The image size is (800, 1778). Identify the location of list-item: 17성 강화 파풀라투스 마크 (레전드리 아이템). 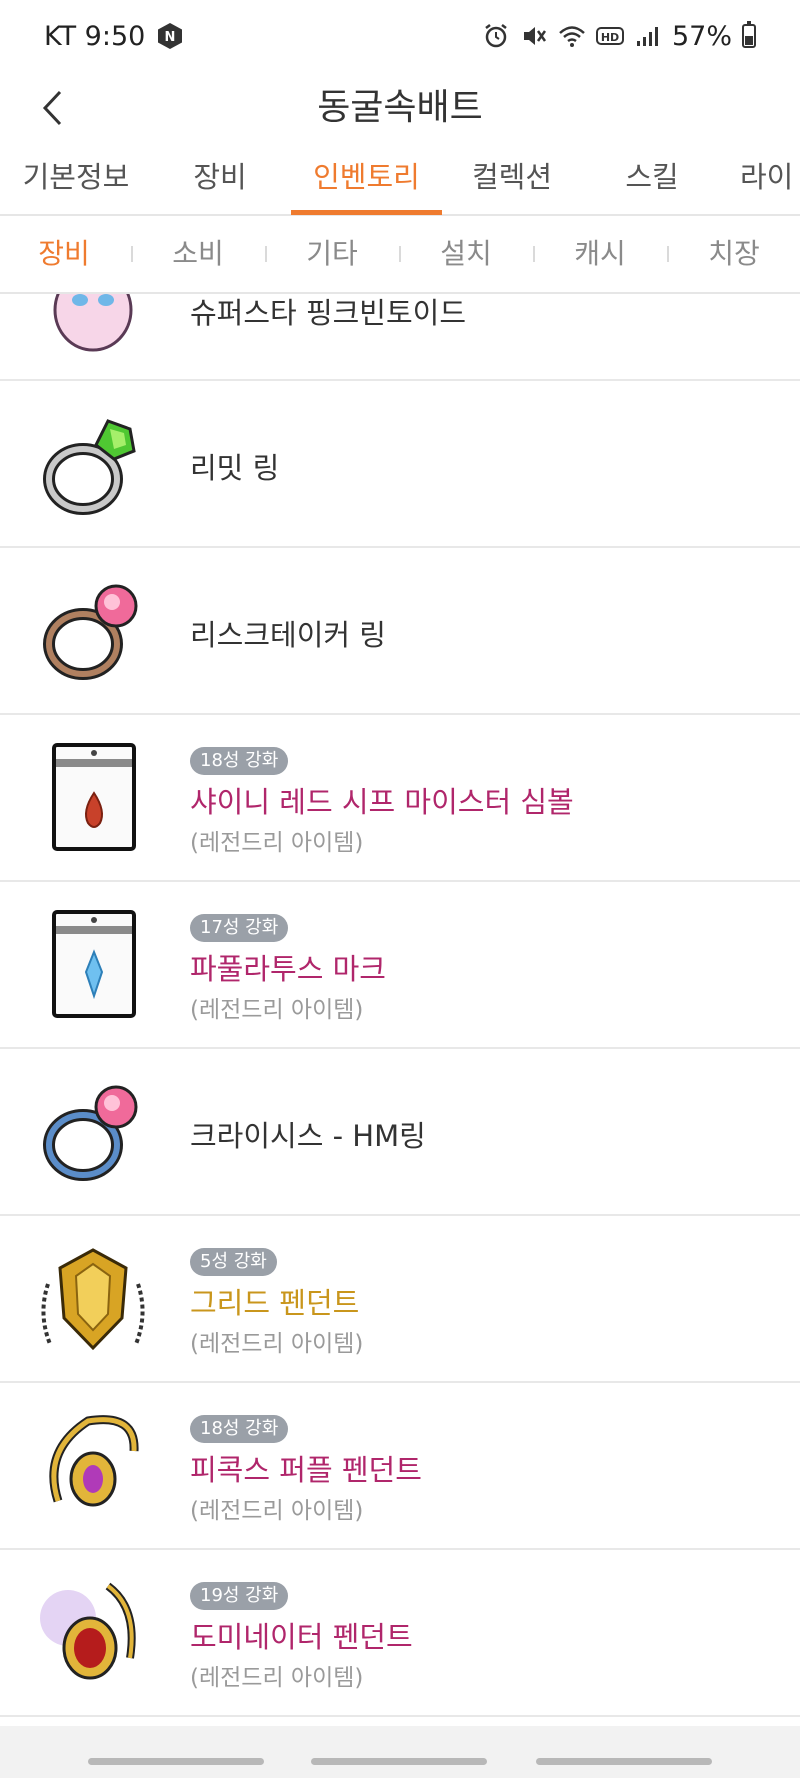
(400, 965).